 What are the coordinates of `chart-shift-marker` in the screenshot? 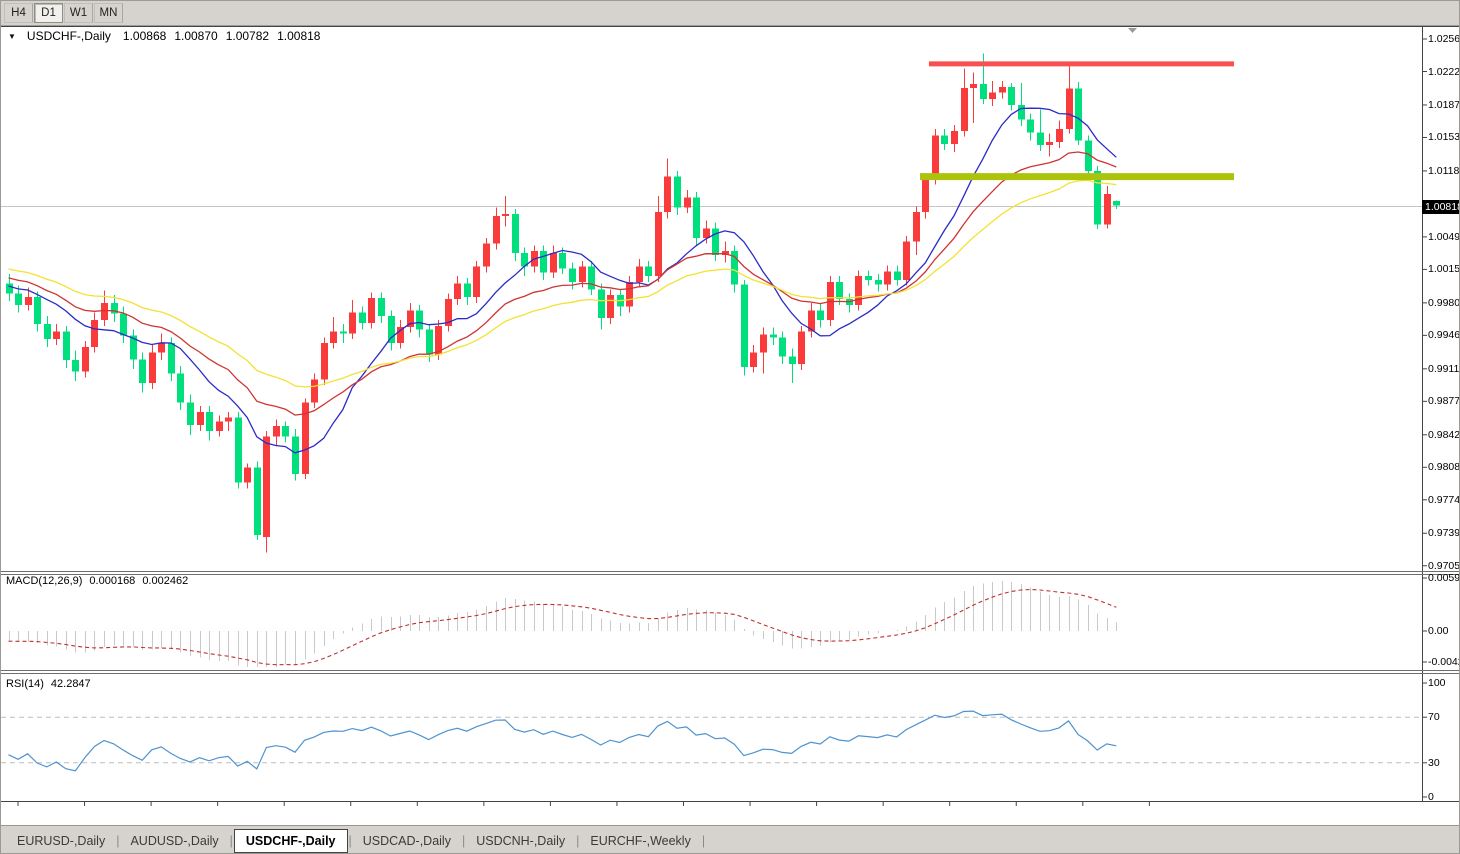 It's located at (1132, 30).